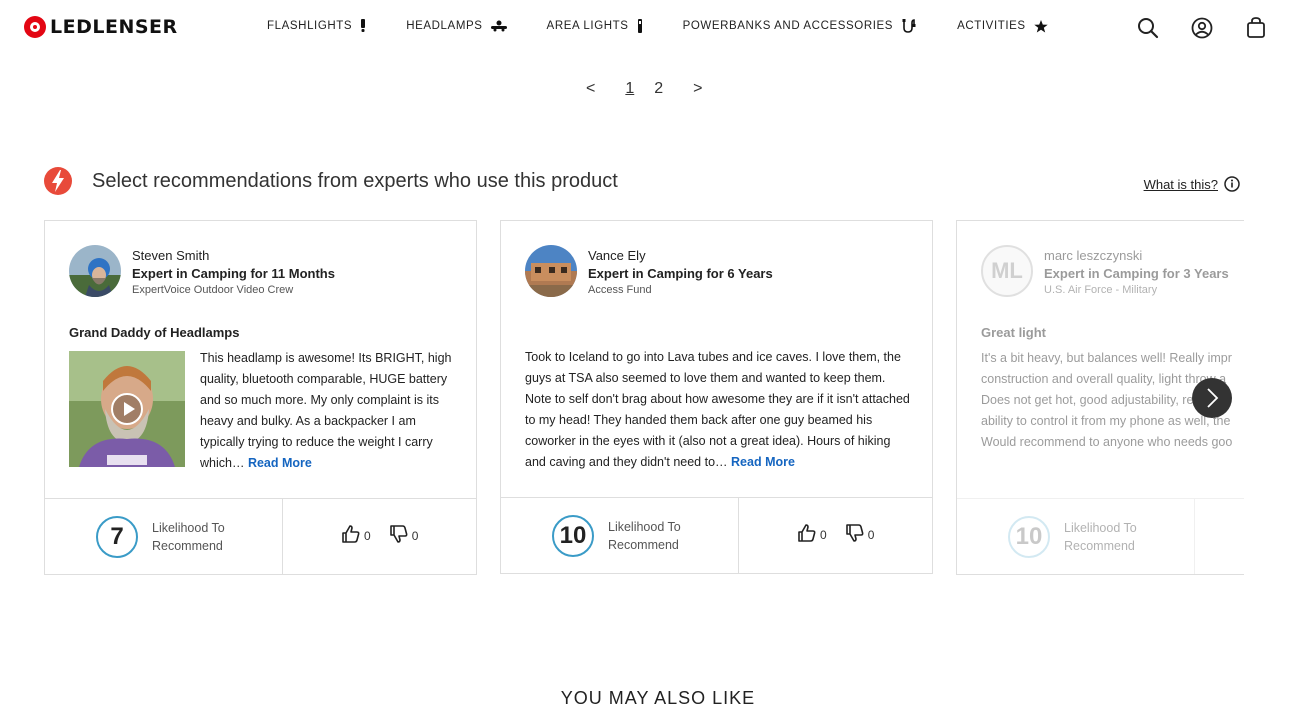  What do you see at coordinates (1136, 273) in the screenshot?
I see `expert-title: Expert in Camping for 3 Years` at bounding box center [1136, 273].